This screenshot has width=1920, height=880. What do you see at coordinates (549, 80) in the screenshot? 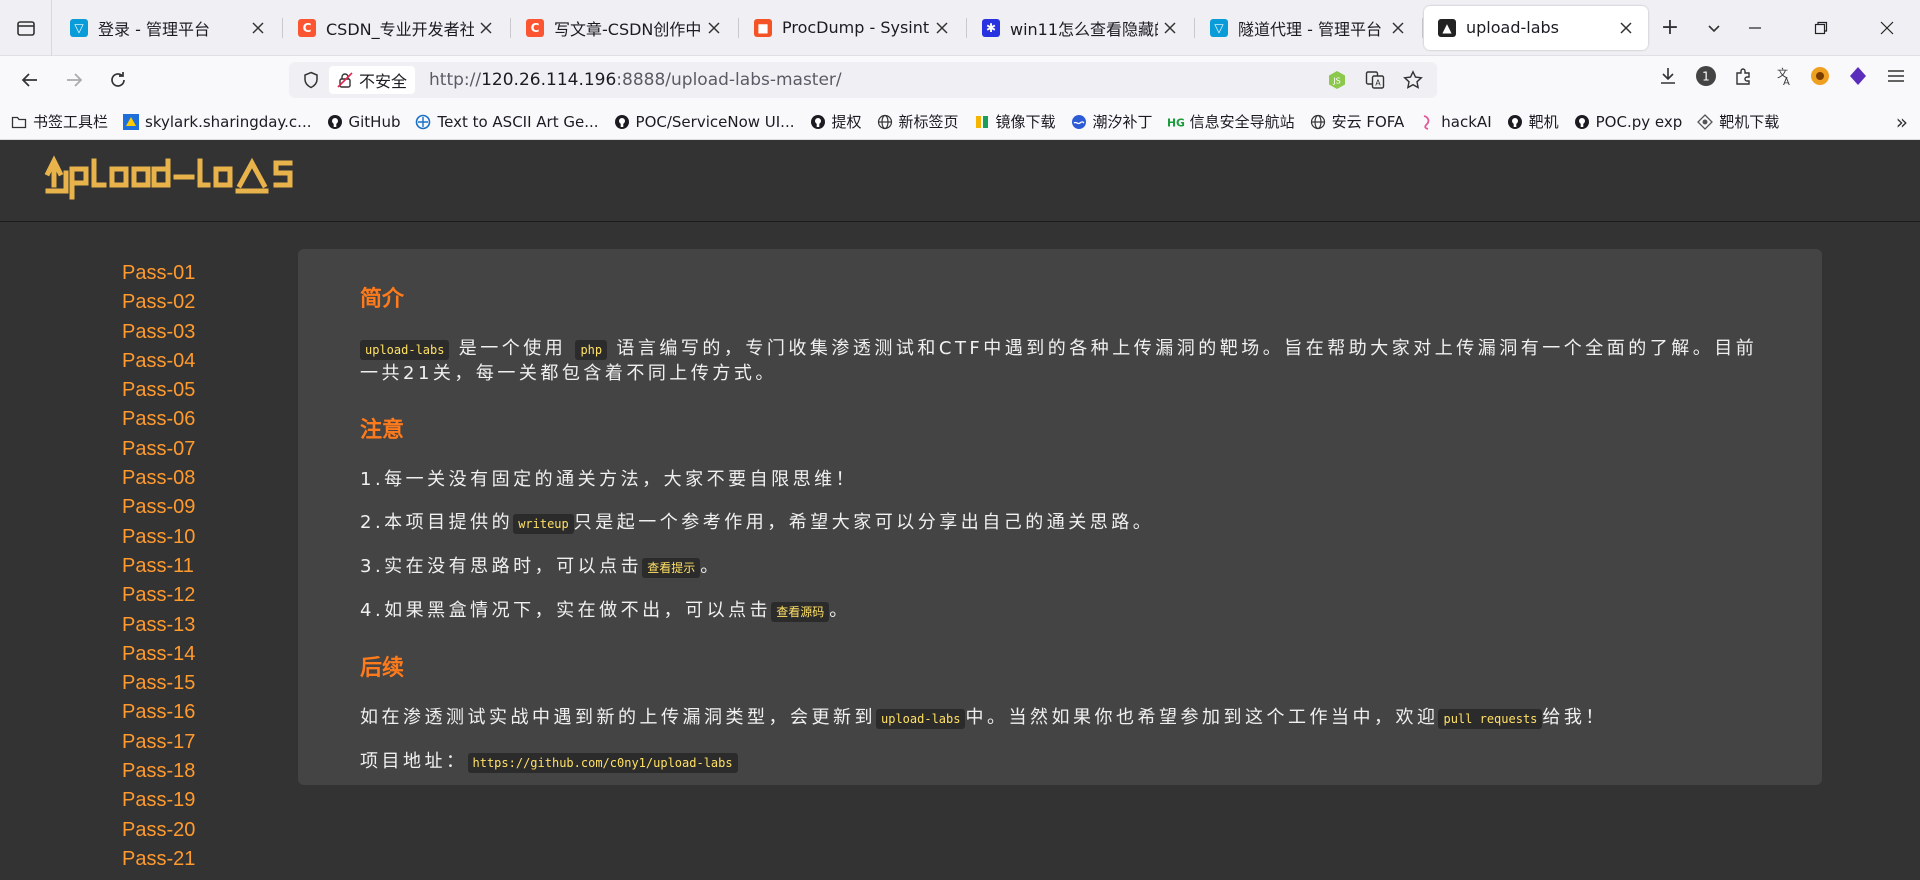
I see `url-host: 120.26.114.196` at bounding box center [549, 80].